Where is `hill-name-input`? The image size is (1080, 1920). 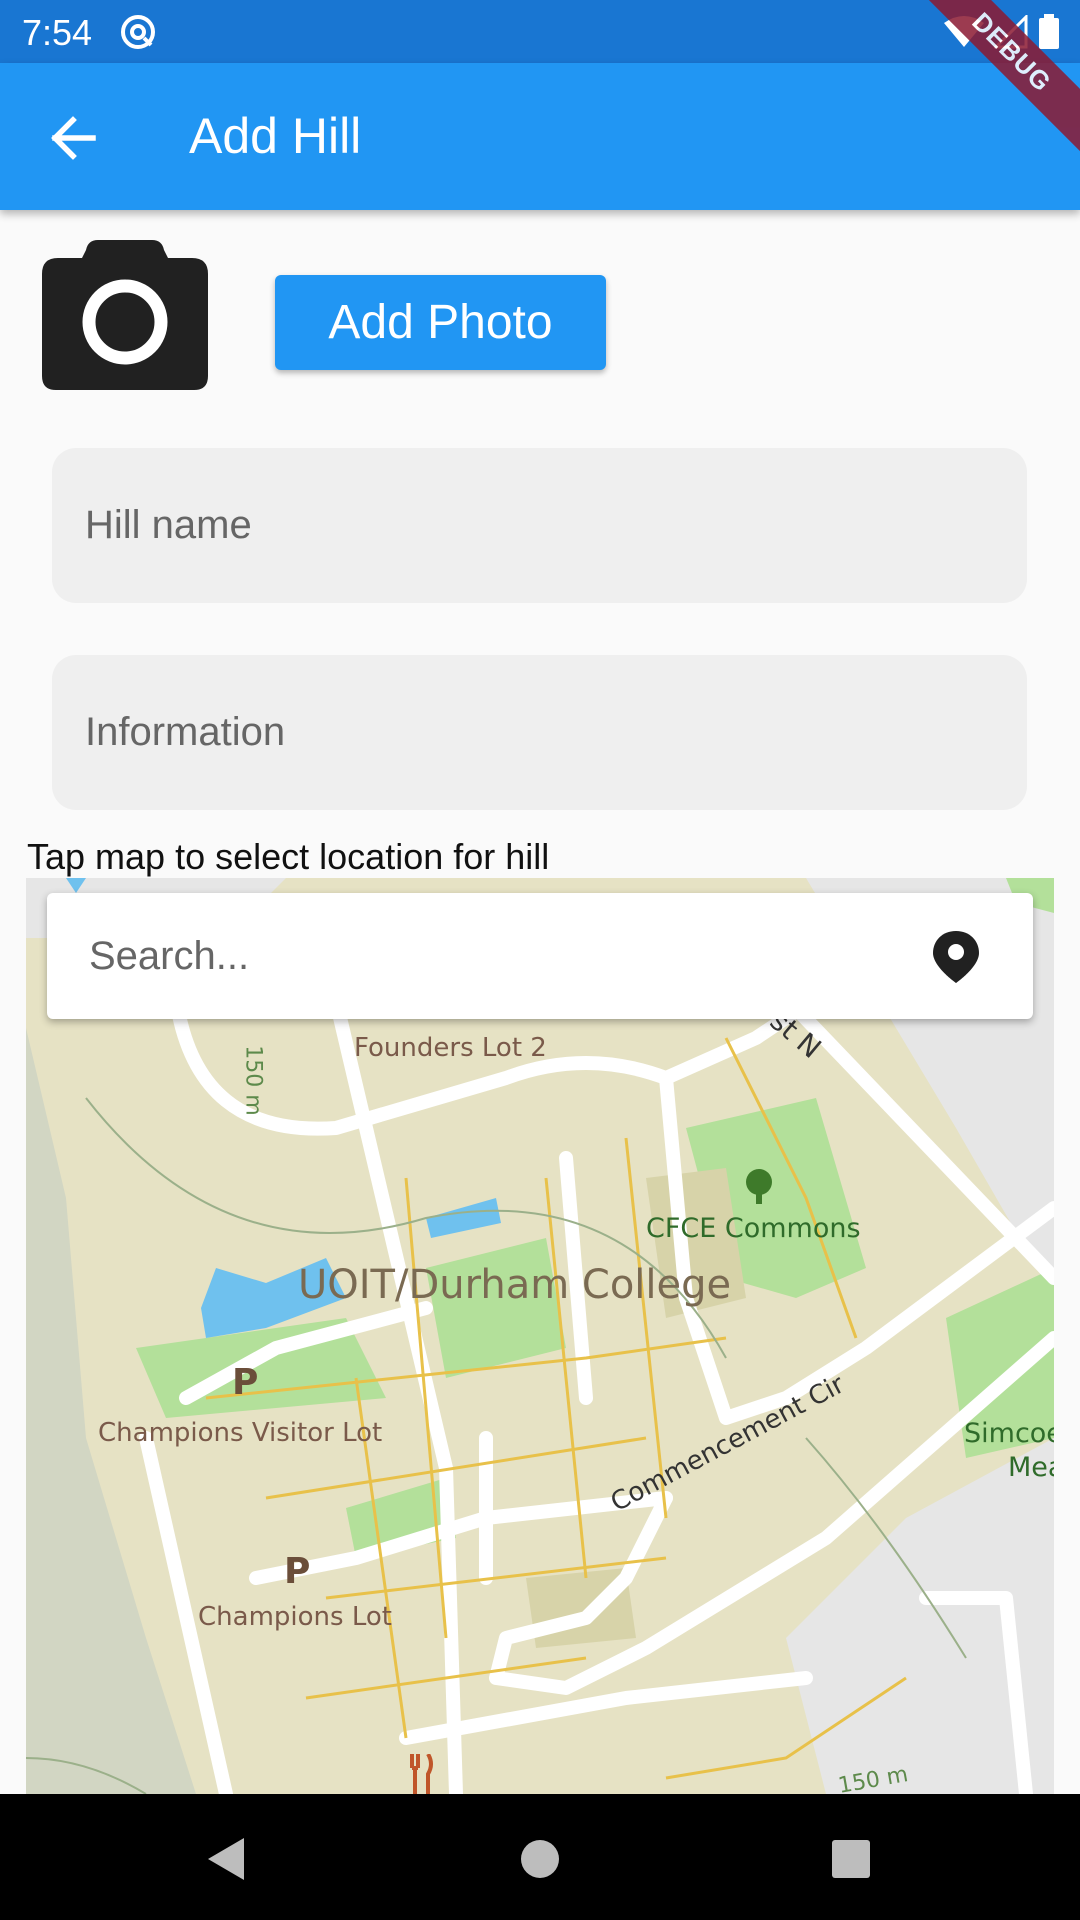
hill-name-input is located at coordinates (556, 525).